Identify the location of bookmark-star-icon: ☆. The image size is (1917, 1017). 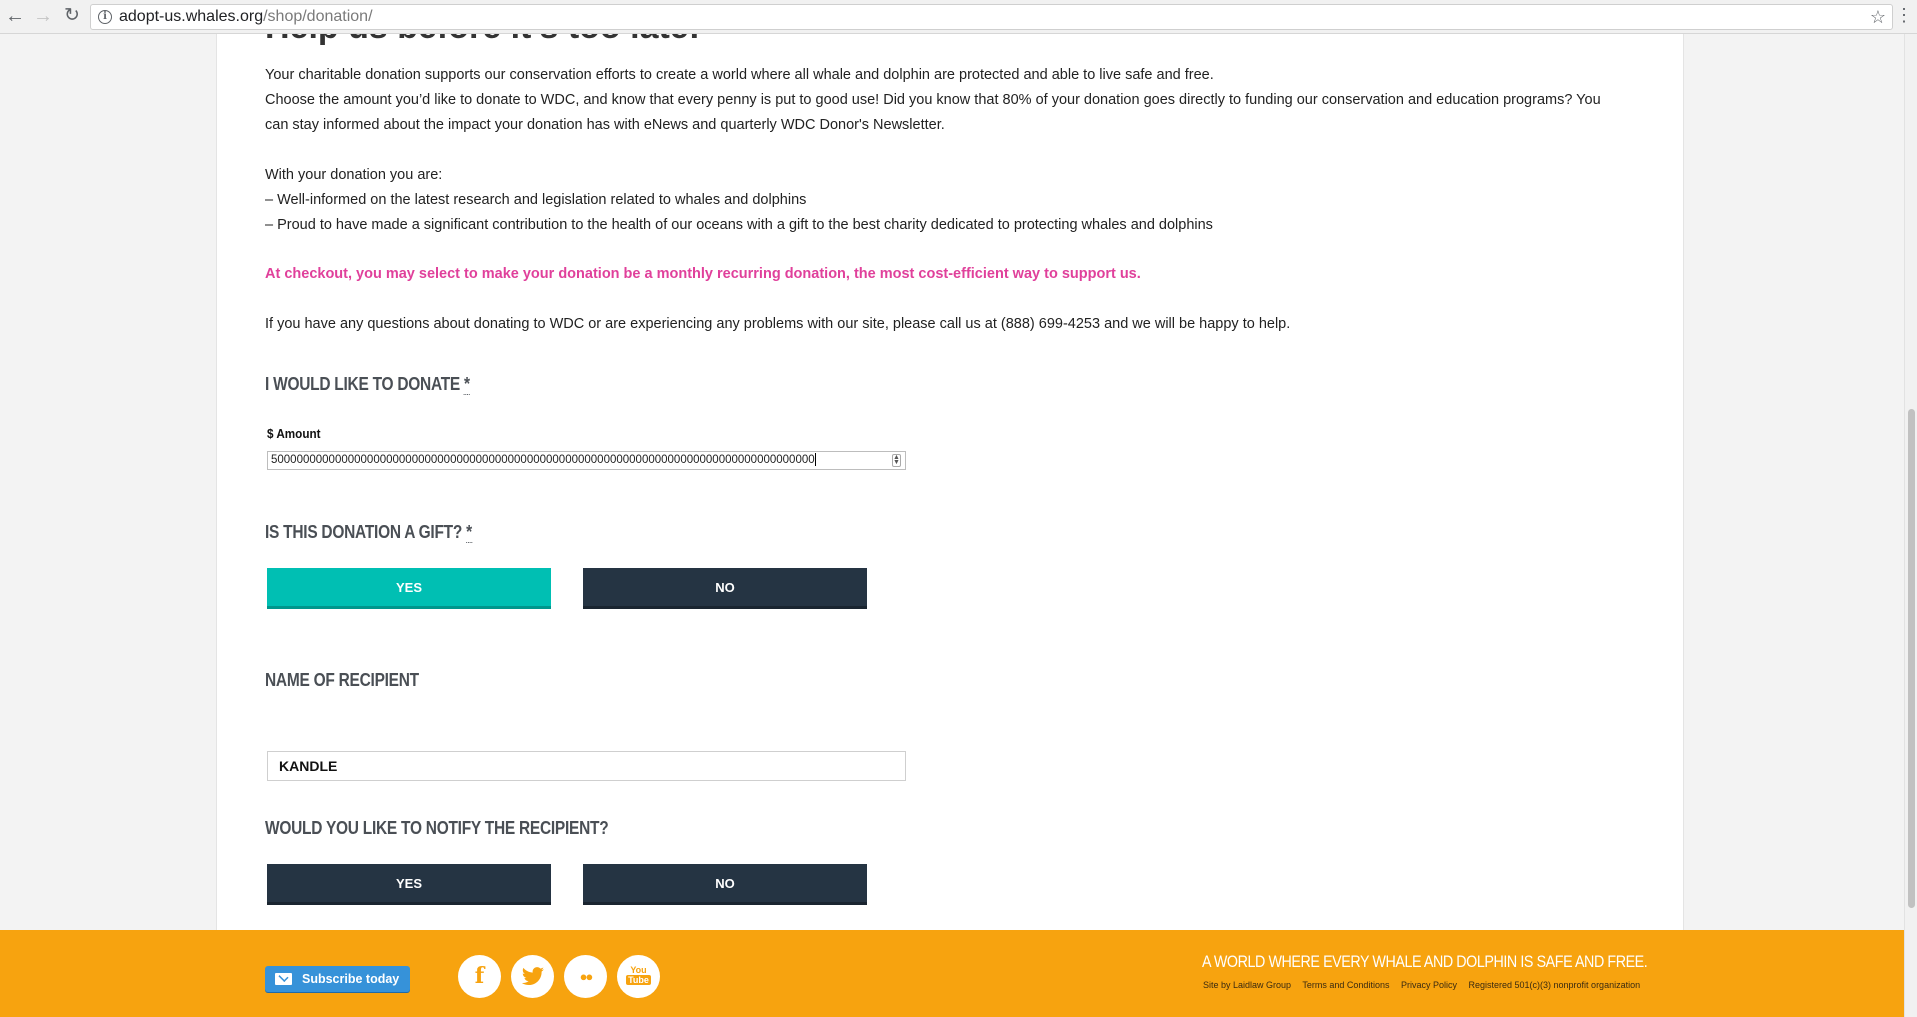
(1878, 17).